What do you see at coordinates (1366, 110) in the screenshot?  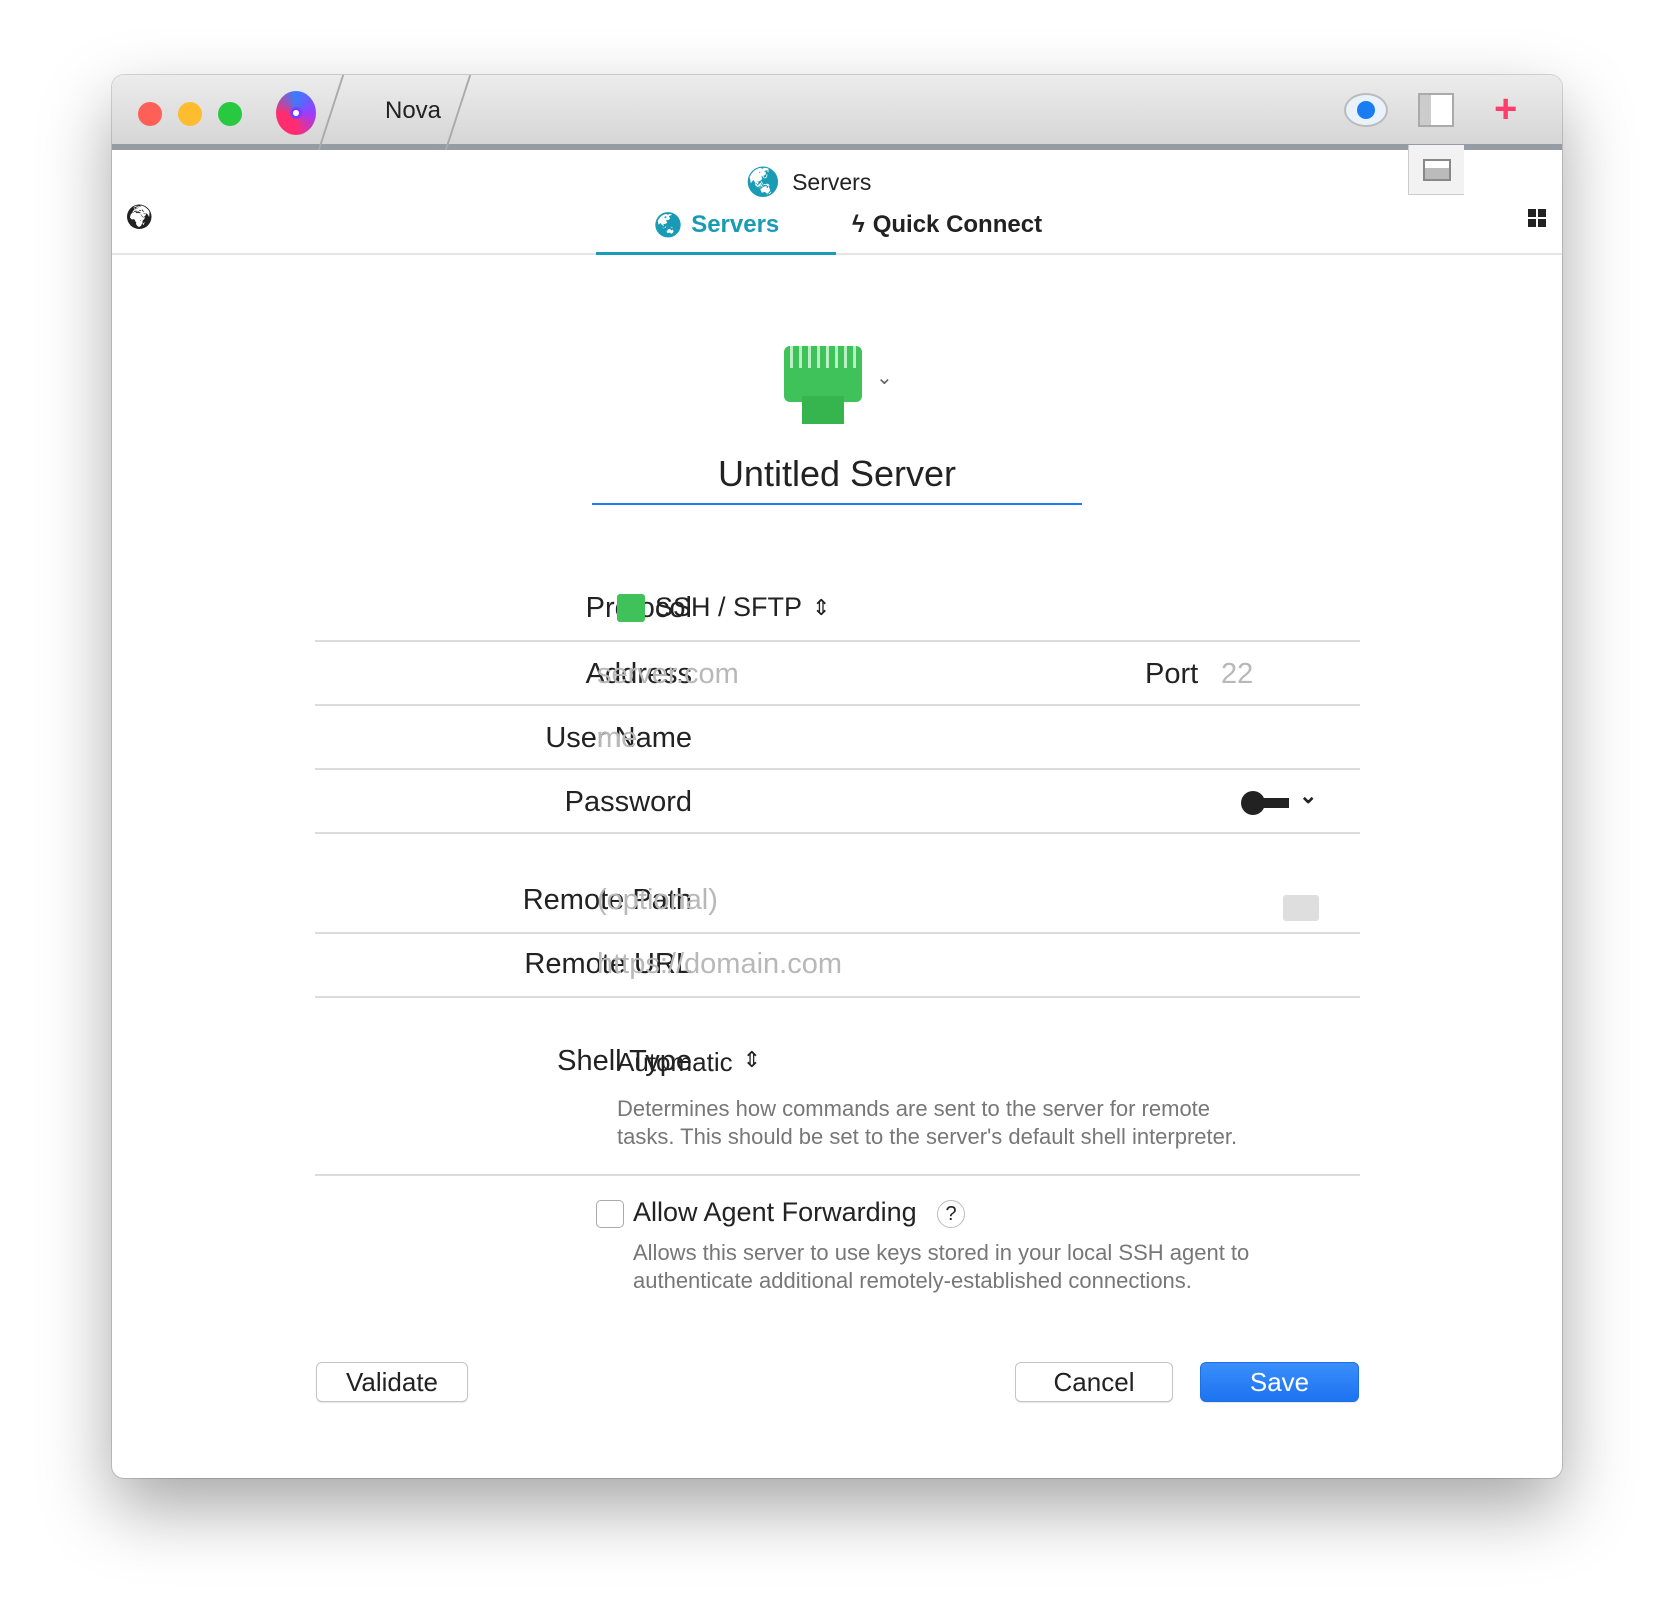 I see `preview-eye-icon` at bounding box center [1366, 110].